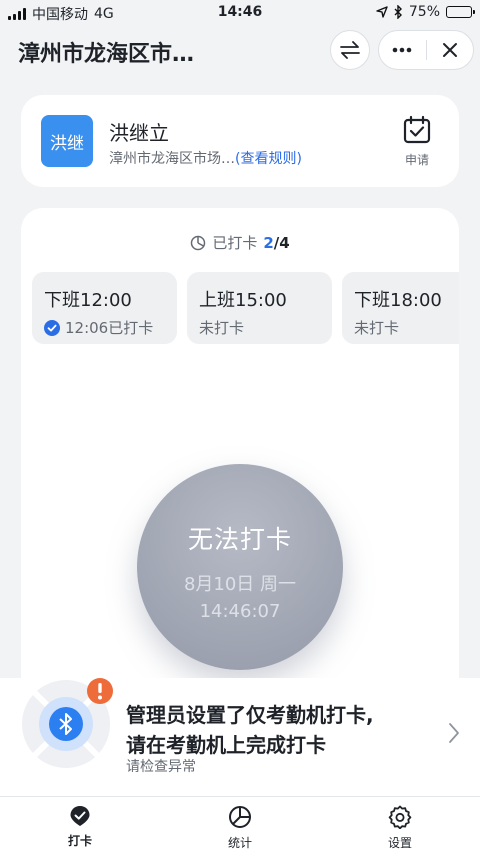 The width and height of the screenshot is (480, 853). Describe the element at coordinates (240, 141) in the screenshot. I see `user-card: 洪继 洪继立 漳州市龙海区市场…(查看规则) 申请` at that location.